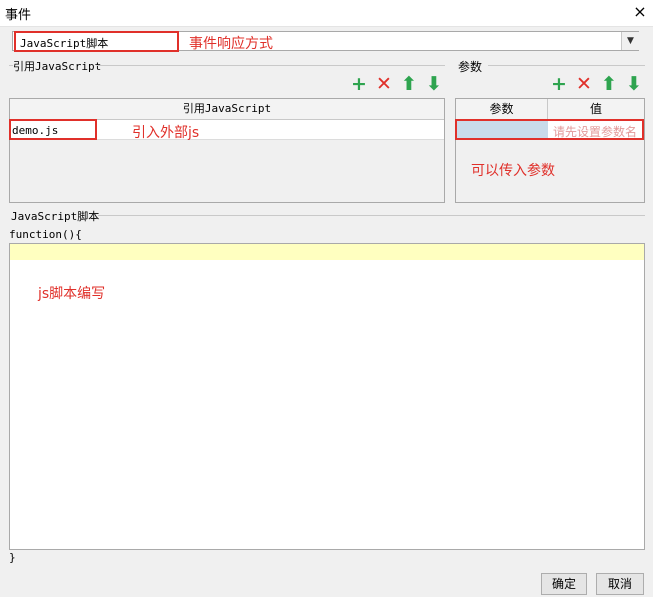  Describe the element at coordinates (12, 557) in the screenshot. I see `script-close-line: }` at that location.